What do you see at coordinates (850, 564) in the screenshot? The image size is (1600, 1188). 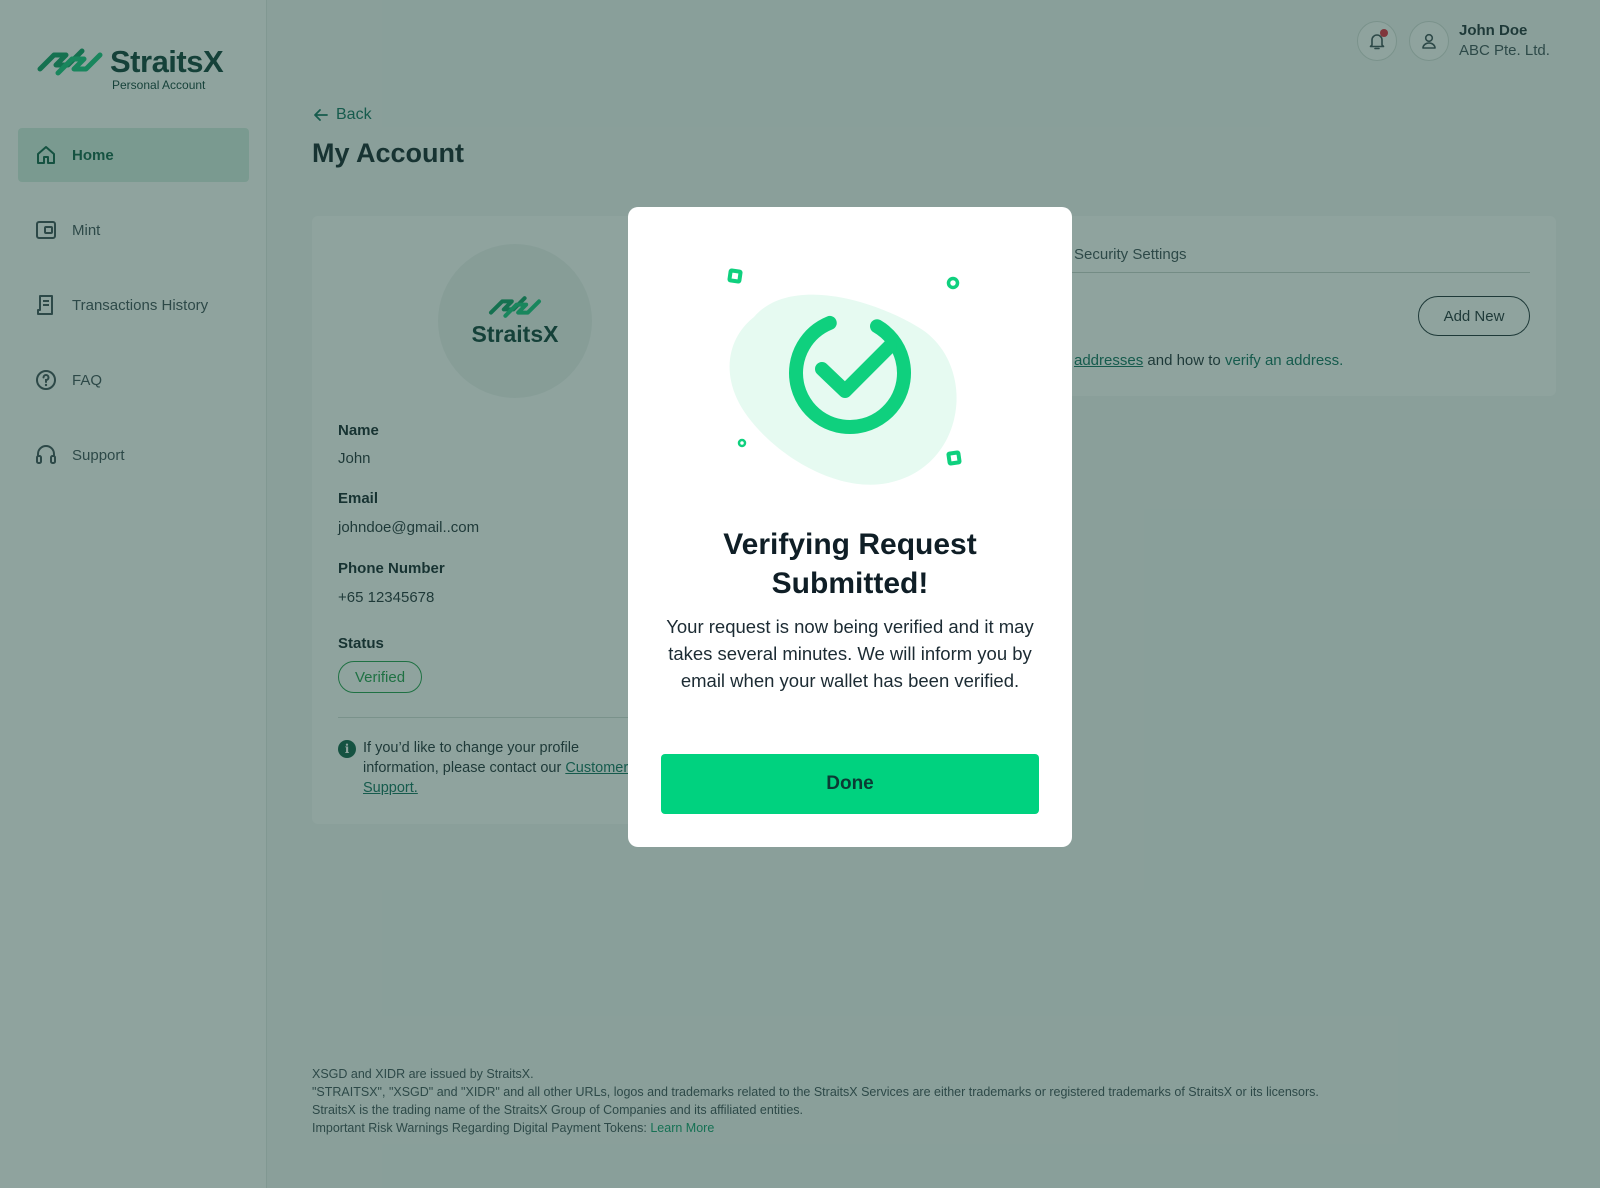 I see `modal-title: Verifying Request Submitted!` at bounding box center [850, 564].